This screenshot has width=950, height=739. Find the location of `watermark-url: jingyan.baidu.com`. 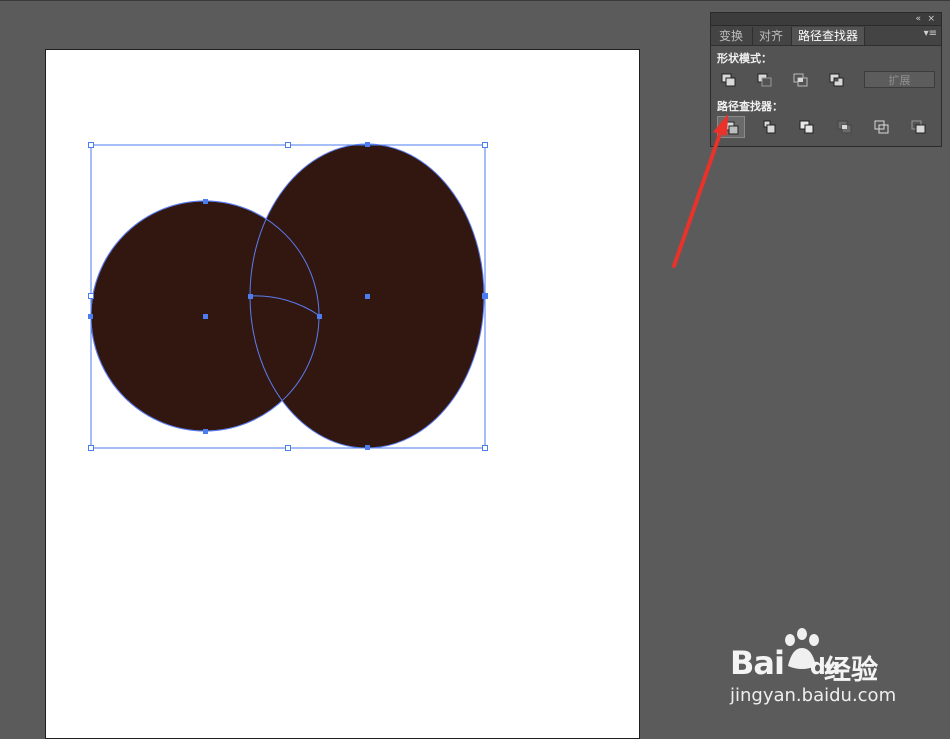

watermark-url: jingyan.baidu.com is located at coordinates (813, 695).